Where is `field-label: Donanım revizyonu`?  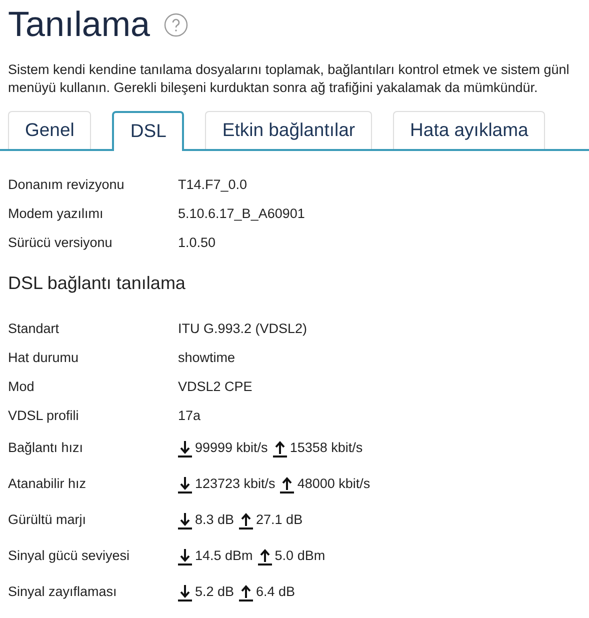 field-label: Donanım revizyonu is located at coordinates (67, 185).